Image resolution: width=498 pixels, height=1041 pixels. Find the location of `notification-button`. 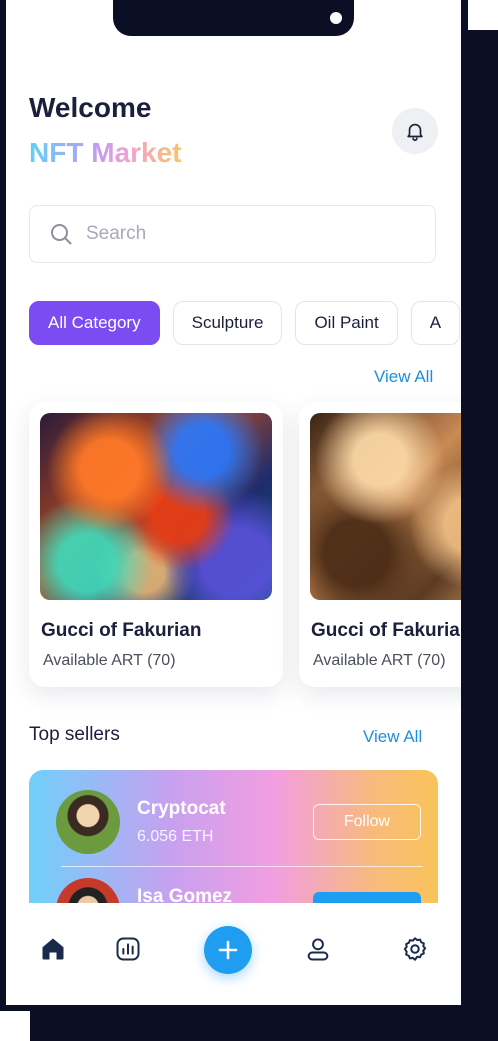

notification-button is located at coordinates (415, 131).